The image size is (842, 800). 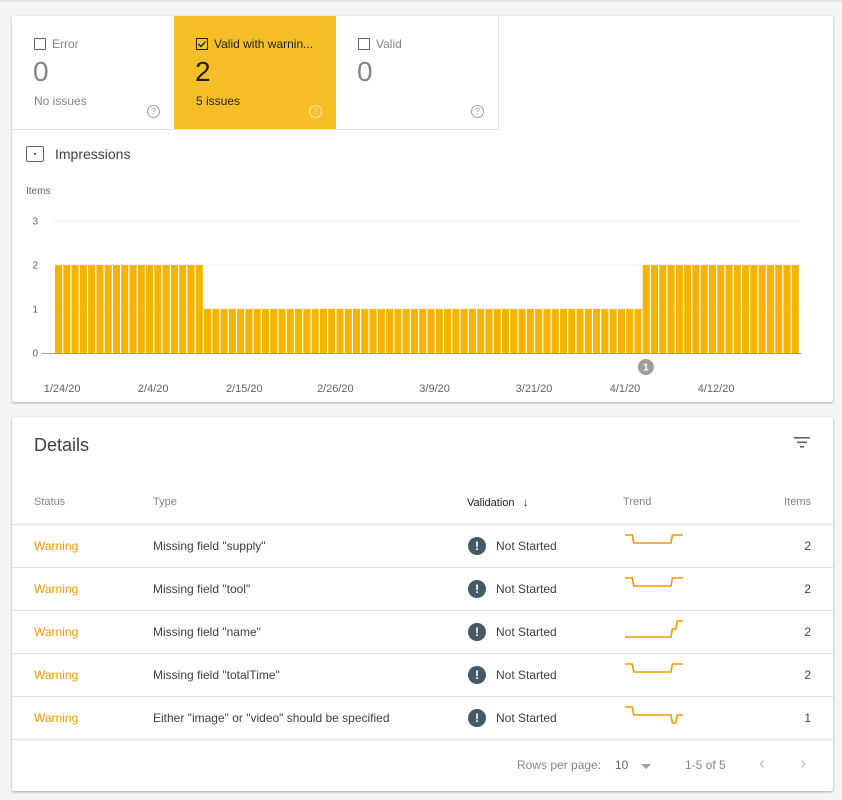 I want to click on rows-per-page-select: 10, so click(x=621, y=765).